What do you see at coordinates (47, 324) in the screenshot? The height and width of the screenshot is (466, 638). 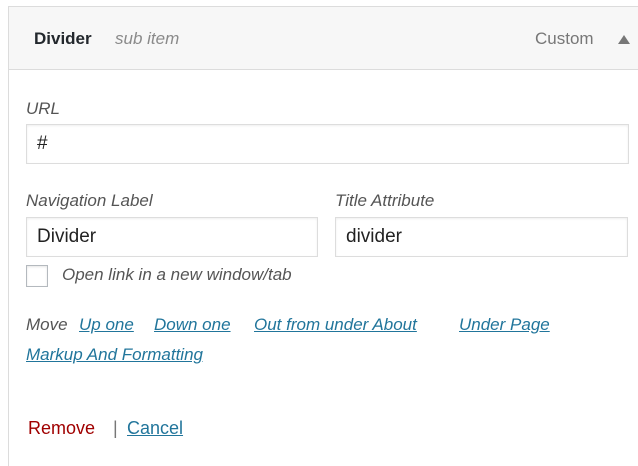 I see `move-label: Move` at bounding box center [47, 324].